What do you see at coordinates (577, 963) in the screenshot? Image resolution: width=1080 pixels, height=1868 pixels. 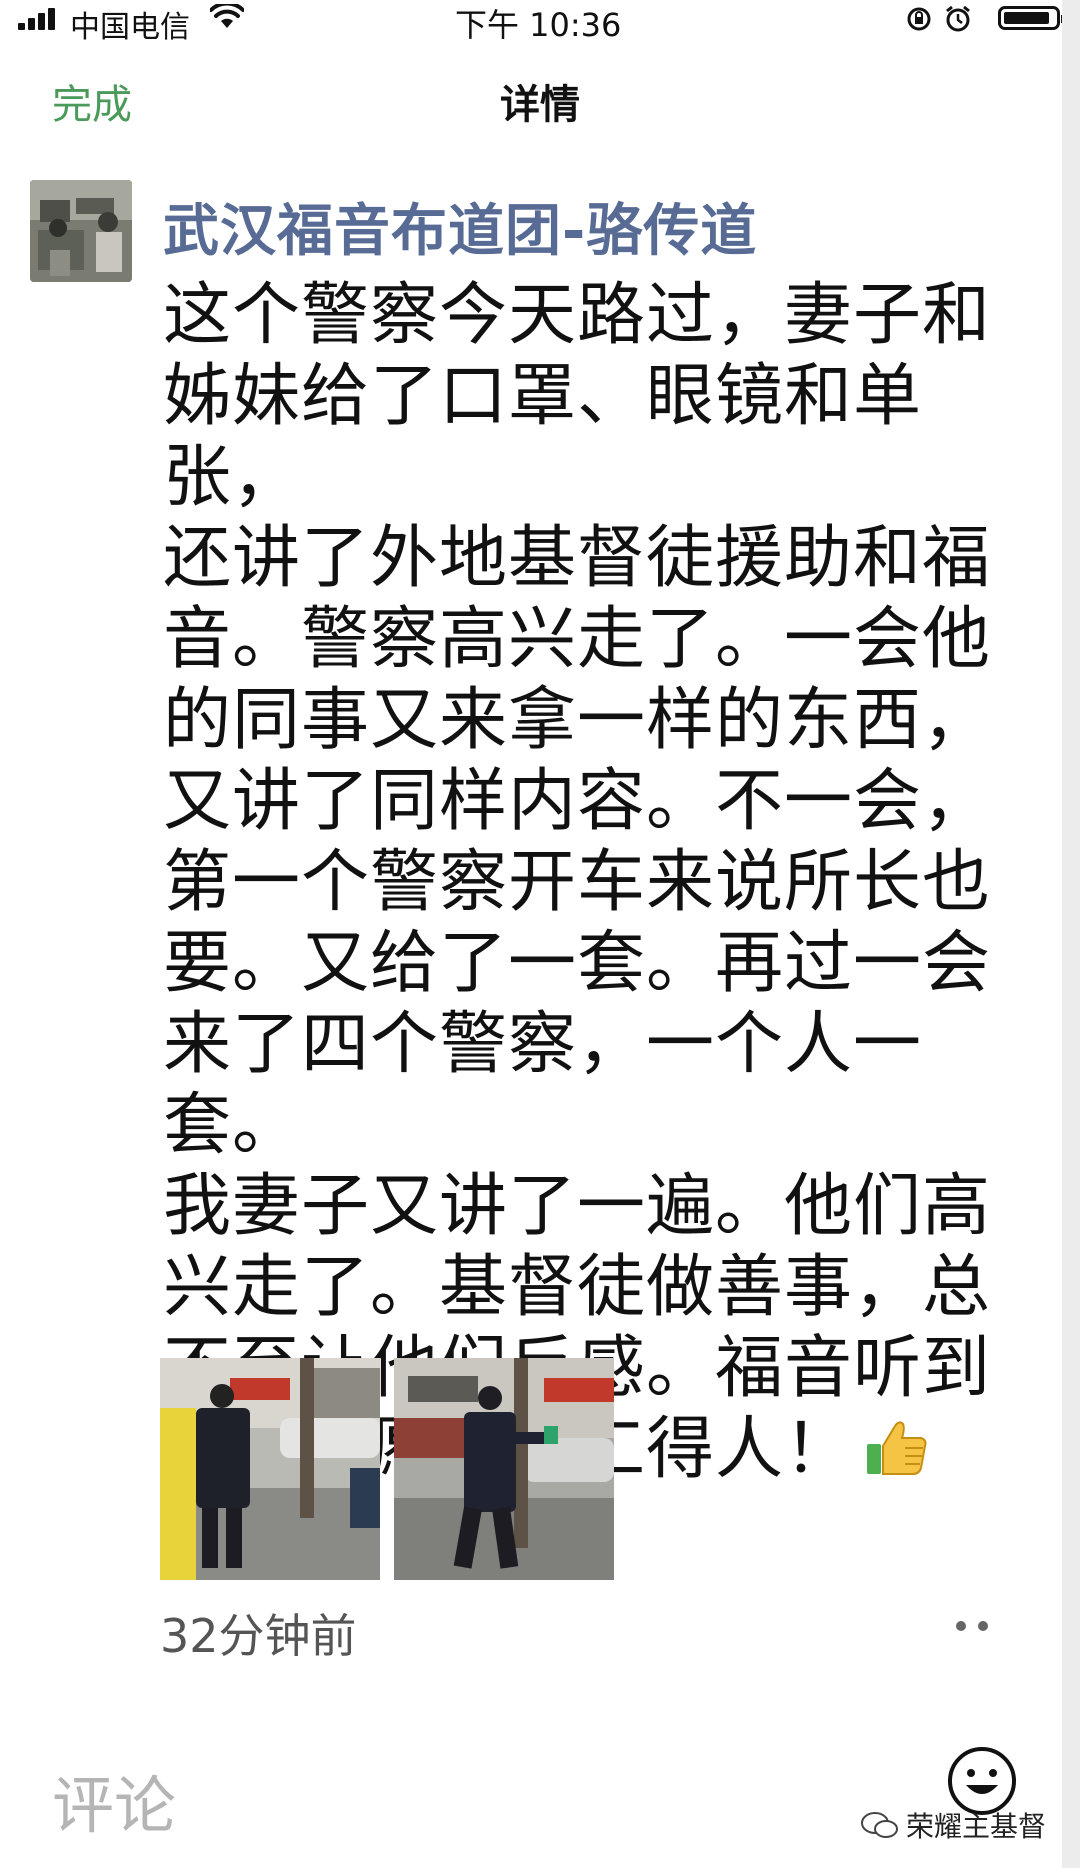 I see `post-line: 要。又给了一套。再过一会` at bounding box center [577, 963].